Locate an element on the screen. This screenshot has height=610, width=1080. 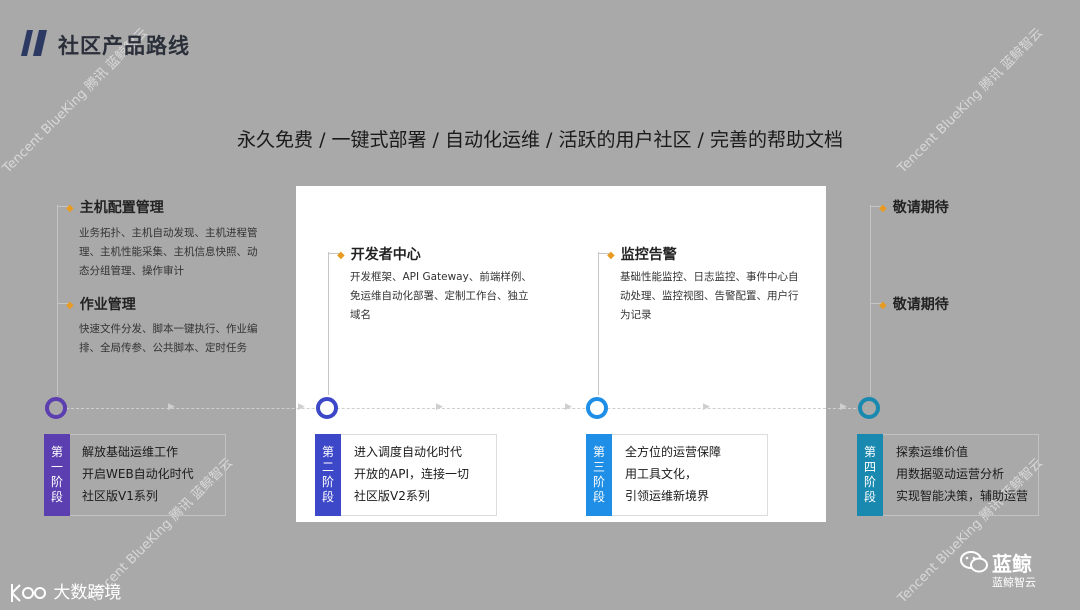
watermark: Tencent BlueKing 腾讯 蓝鲸智云 is located at coordinates (970, 101).